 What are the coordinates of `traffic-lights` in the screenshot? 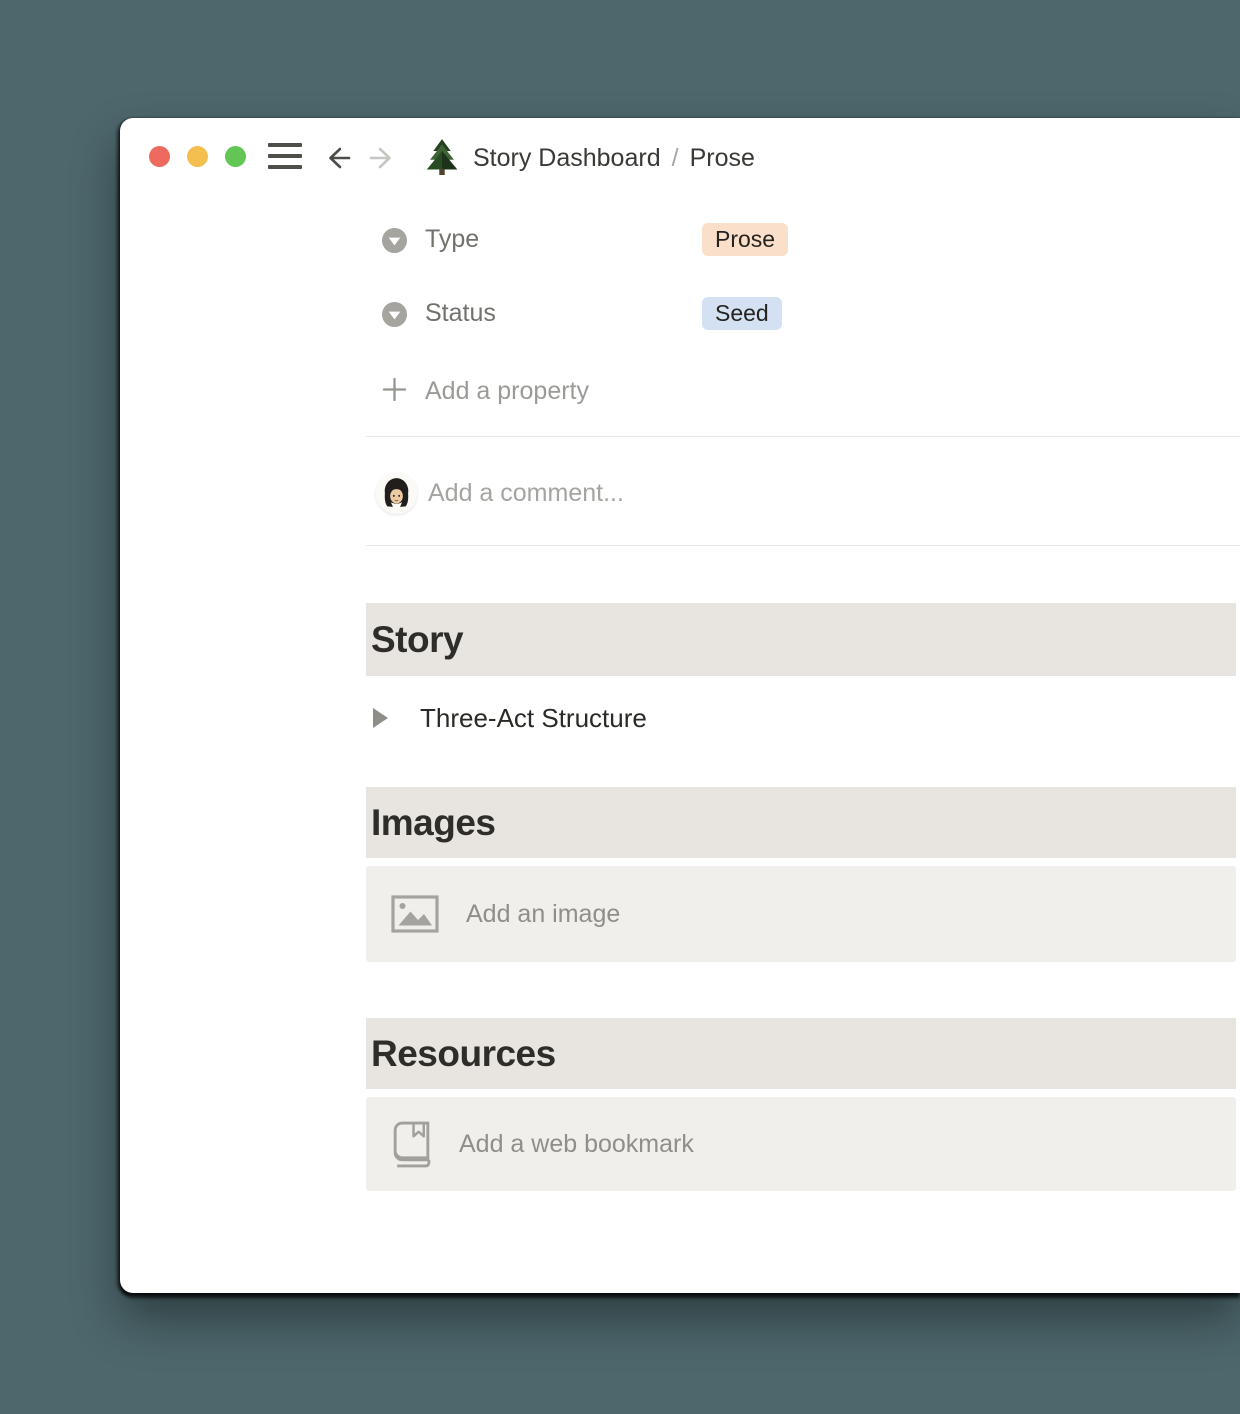 It's located at (197, 156).